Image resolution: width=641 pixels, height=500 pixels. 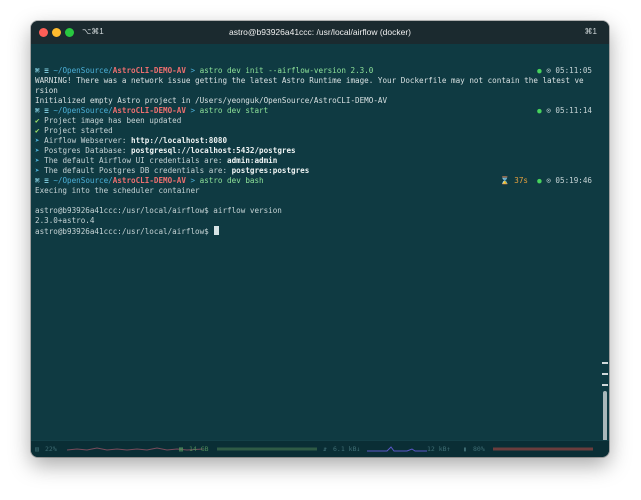 I want to click on network-upload: 12 kB↑, so click(x=439, y=449).